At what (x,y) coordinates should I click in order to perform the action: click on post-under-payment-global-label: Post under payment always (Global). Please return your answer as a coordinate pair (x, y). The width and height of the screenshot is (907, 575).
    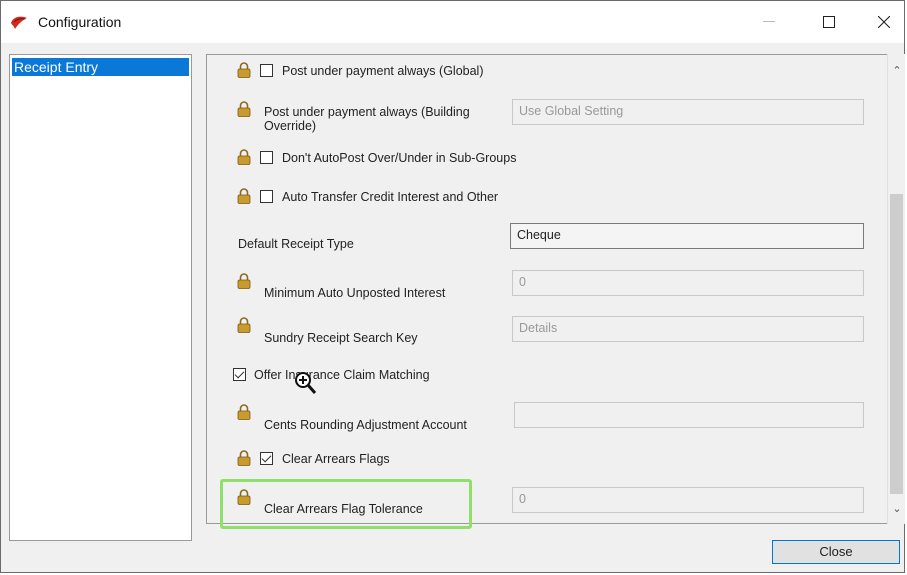
    Looking at the image, I should click on (383, 71).